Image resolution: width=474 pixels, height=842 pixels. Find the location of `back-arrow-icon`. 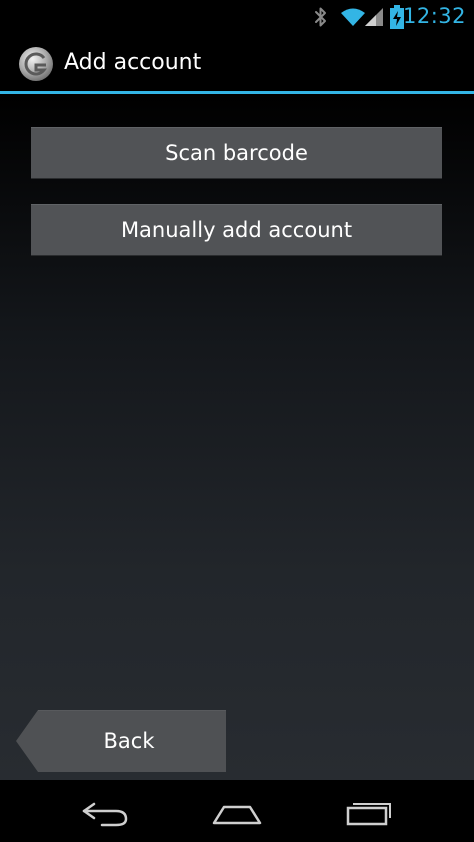

back-arrow-icon is located at coordinates (105, 814).